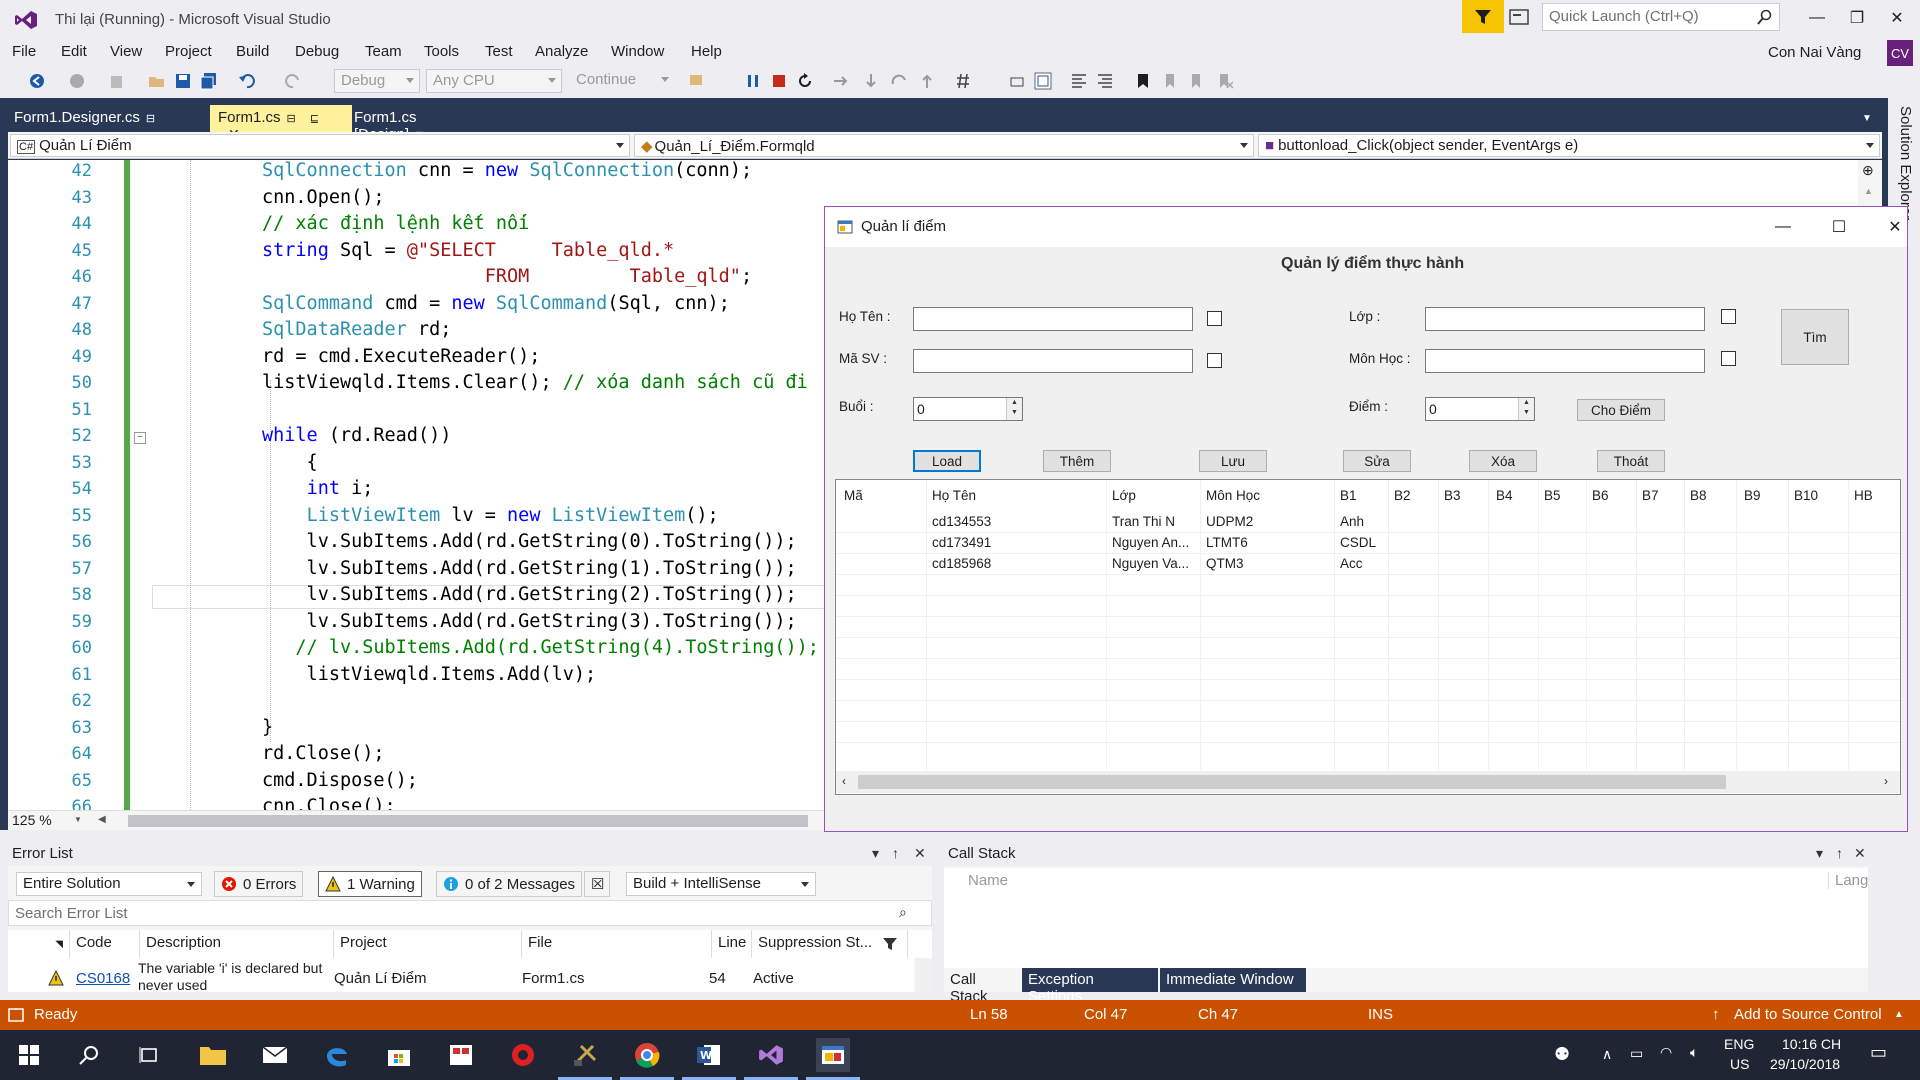  Describe the element at coordinates (523, 1055) in the screenshot. I see `garena-icon` at that location.